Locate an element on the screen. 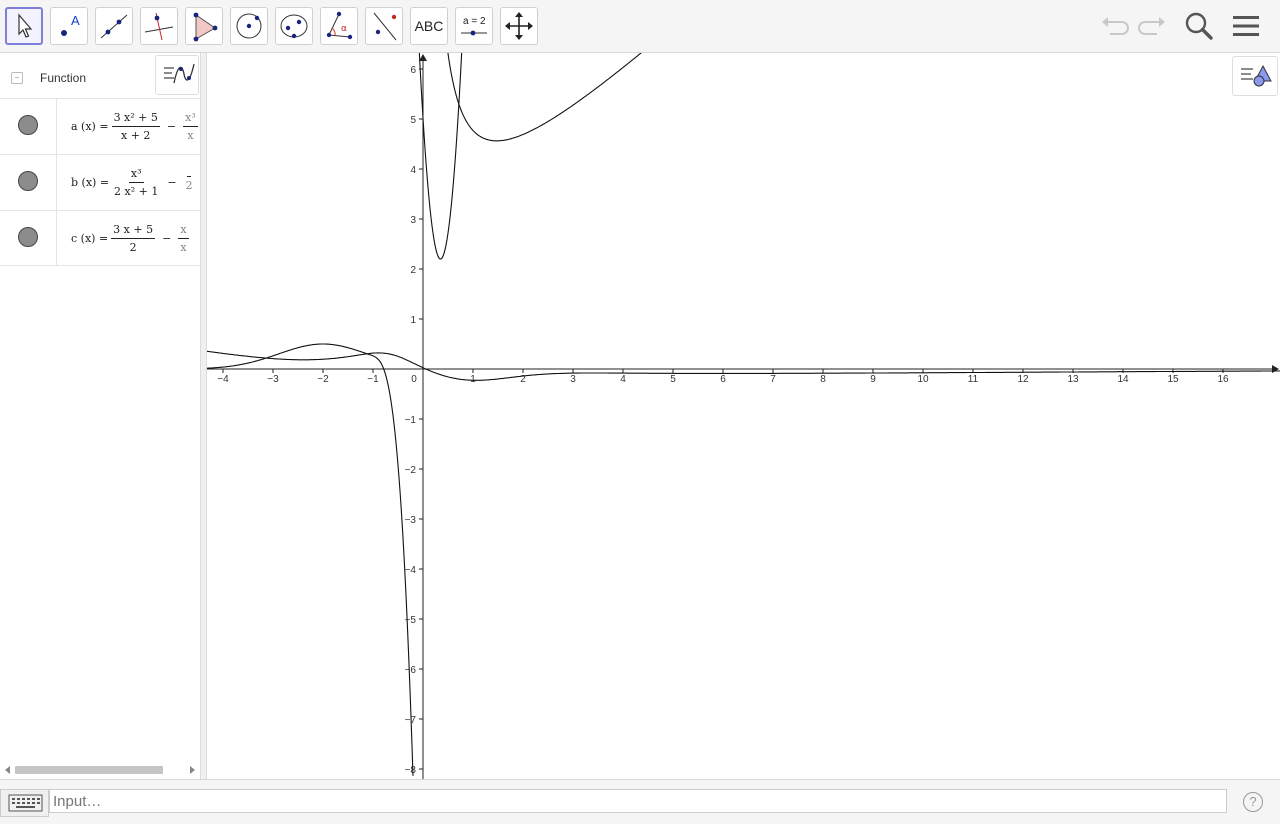 The height and width of the screenshot is (824, 1280). x-tick-label: 3 is located at coordinates (573, 379).